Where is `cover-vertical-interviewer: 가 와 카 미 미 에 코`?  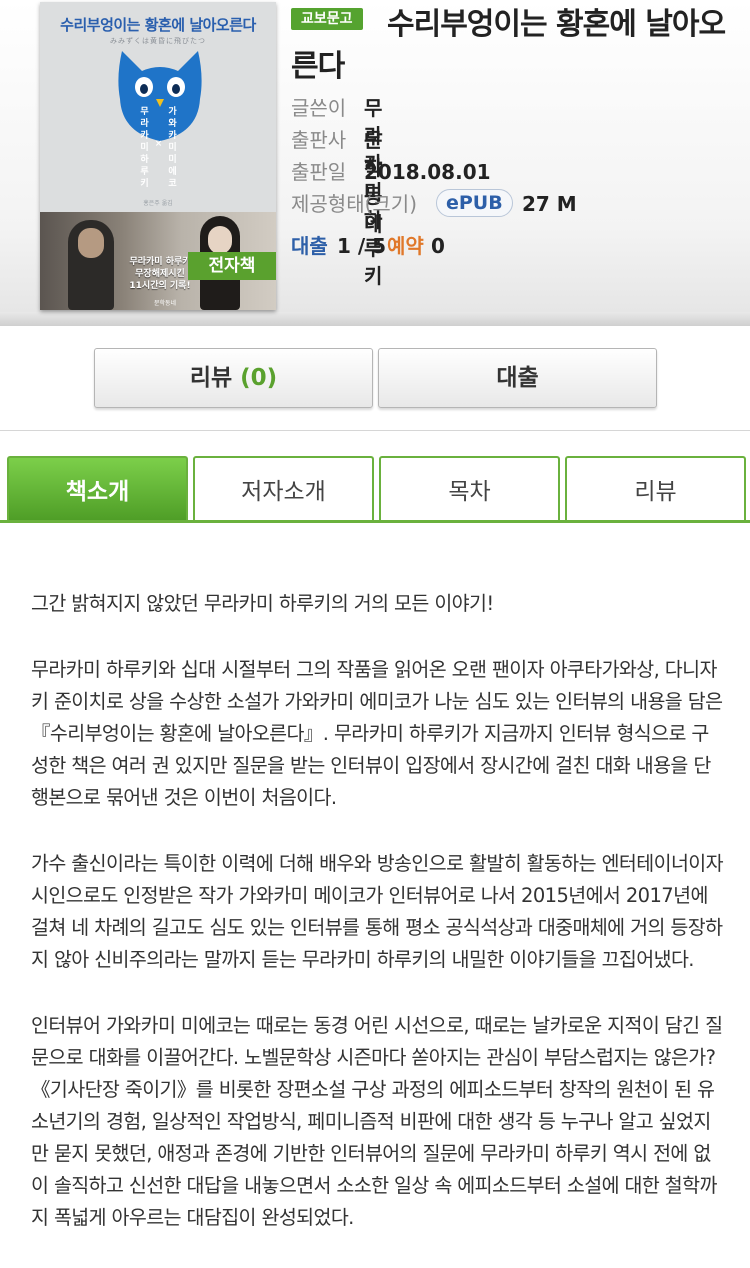
cover-vertical-interviewer: 가 와 카 미 미 에 코 is located at coordinates (172, 148).